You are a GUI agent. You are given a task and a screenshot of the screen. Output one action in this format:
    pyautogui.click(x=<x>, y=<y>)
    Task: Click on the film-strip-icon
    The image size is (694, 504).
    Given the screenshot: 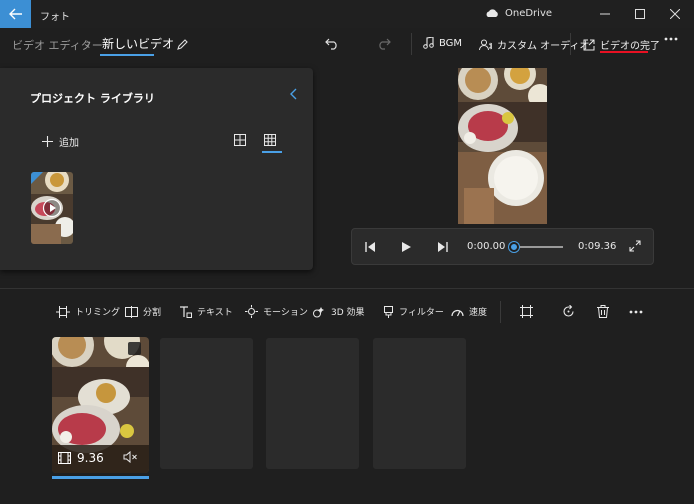 What is the action you would take?
    pyautogui.click(x=64, y=458)
    